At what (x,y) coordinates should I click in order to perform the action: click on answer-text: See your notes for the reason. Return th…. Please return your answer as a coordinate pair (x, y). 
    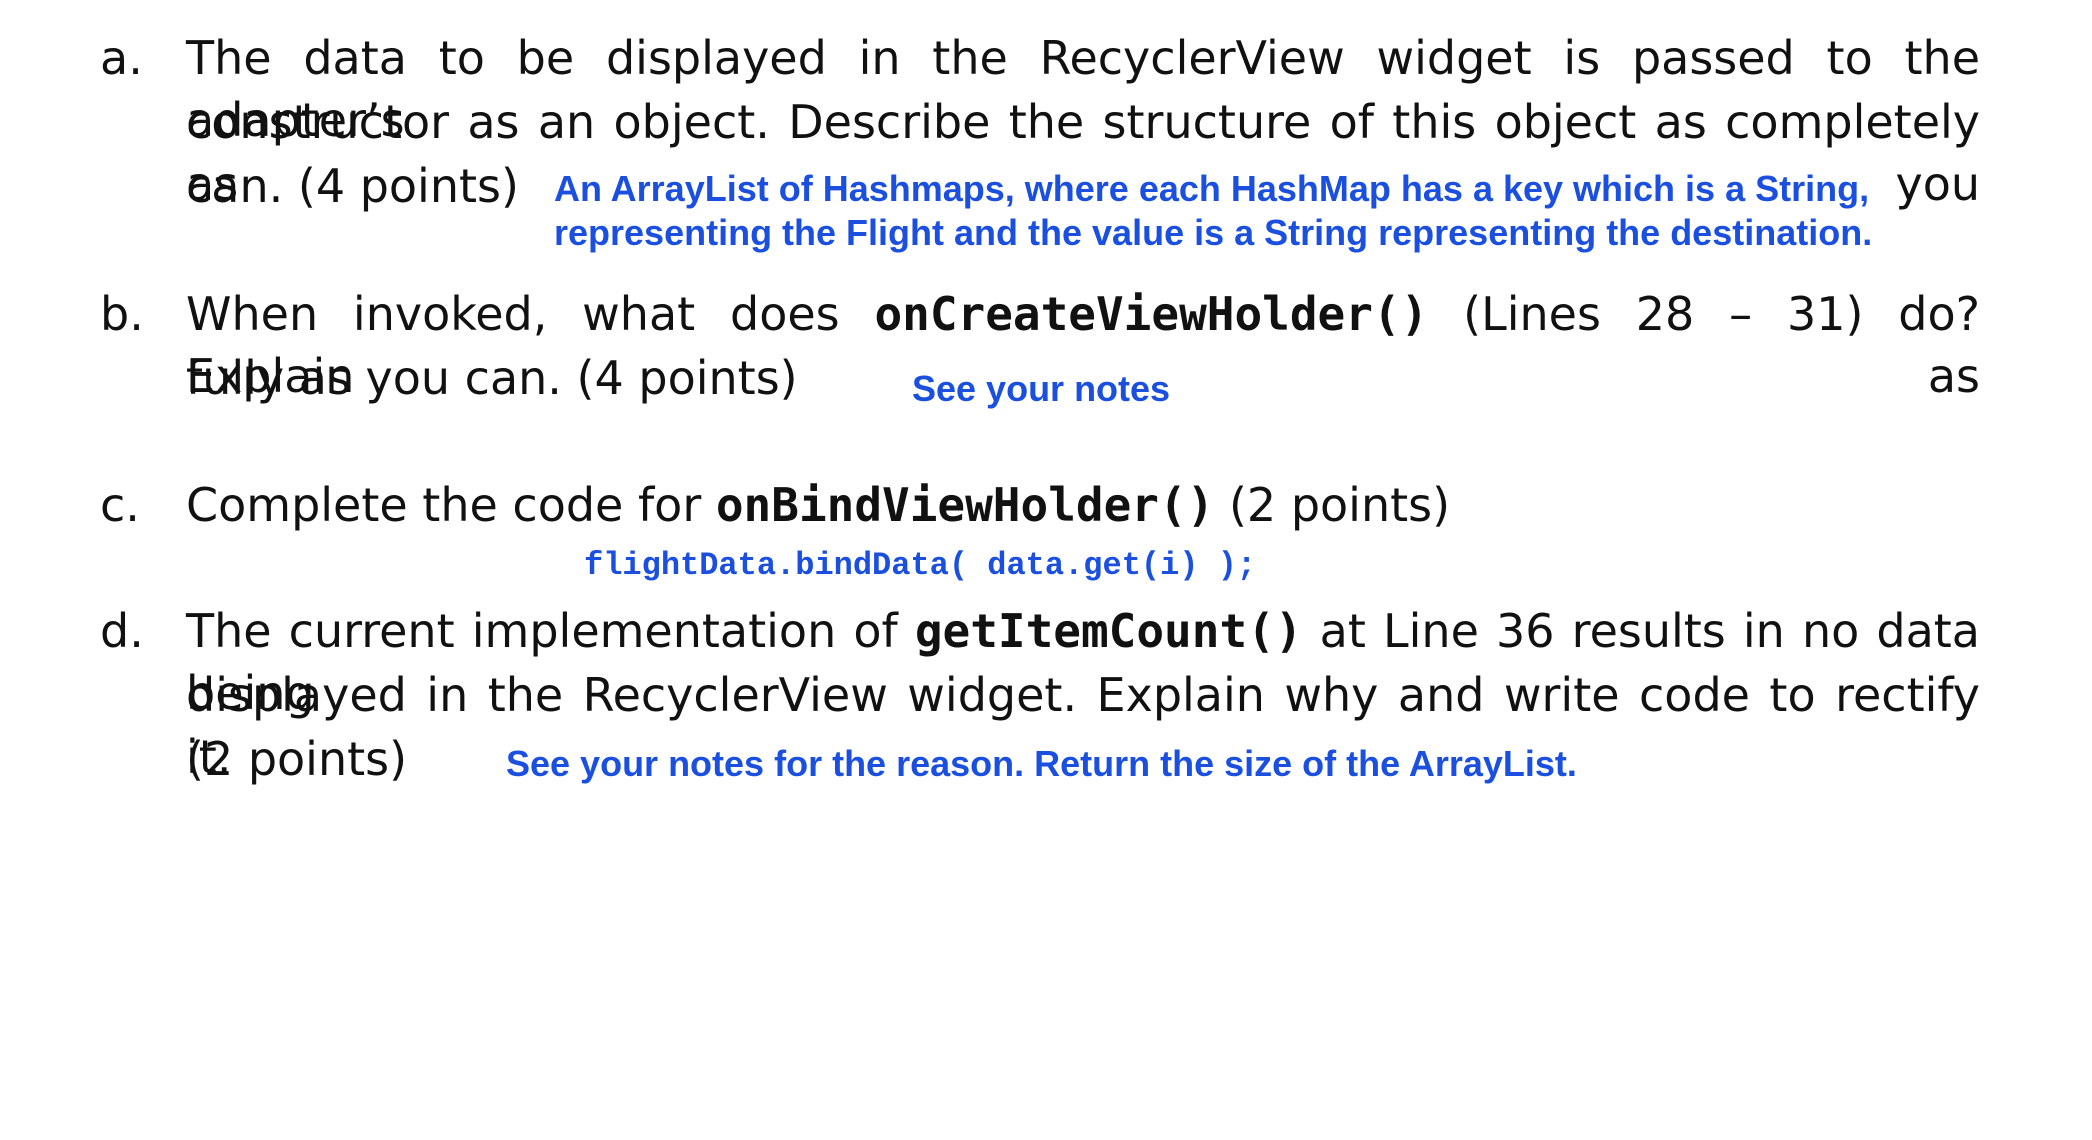
    Looking at the image, I should click on (1041, 763).